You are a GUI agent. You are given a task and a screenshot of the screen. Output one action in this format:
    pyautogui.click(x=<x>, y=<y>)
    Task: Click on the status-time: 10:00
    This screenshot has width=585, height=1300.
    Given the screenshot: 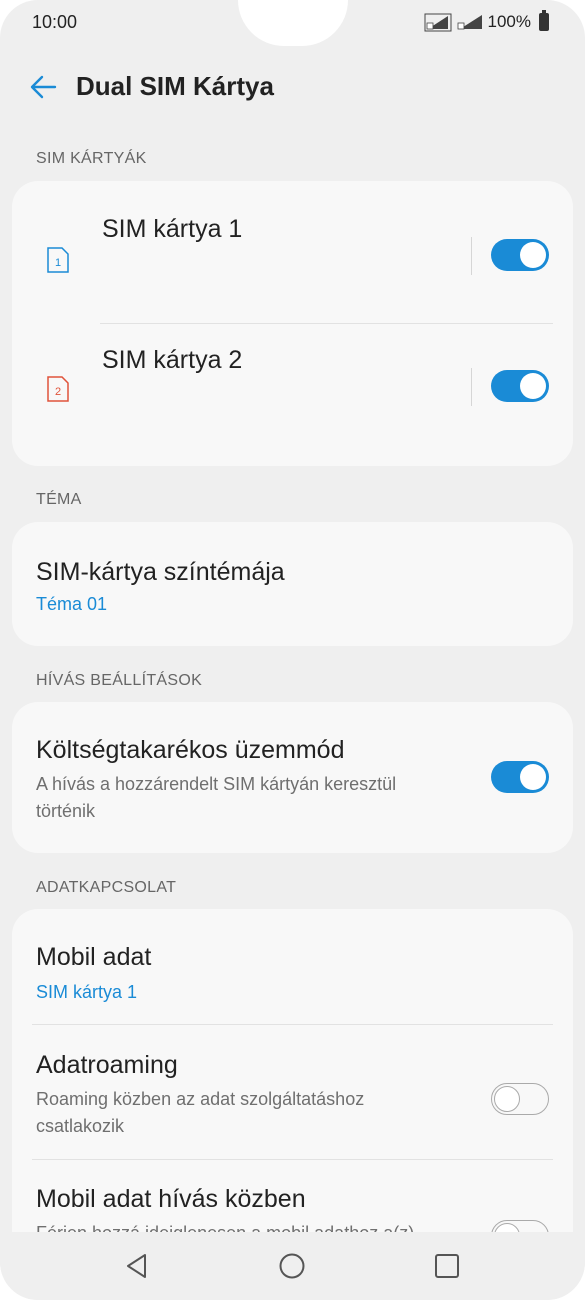 What is the action you would take?
    pyautogui.click(x=55, y=22)
    